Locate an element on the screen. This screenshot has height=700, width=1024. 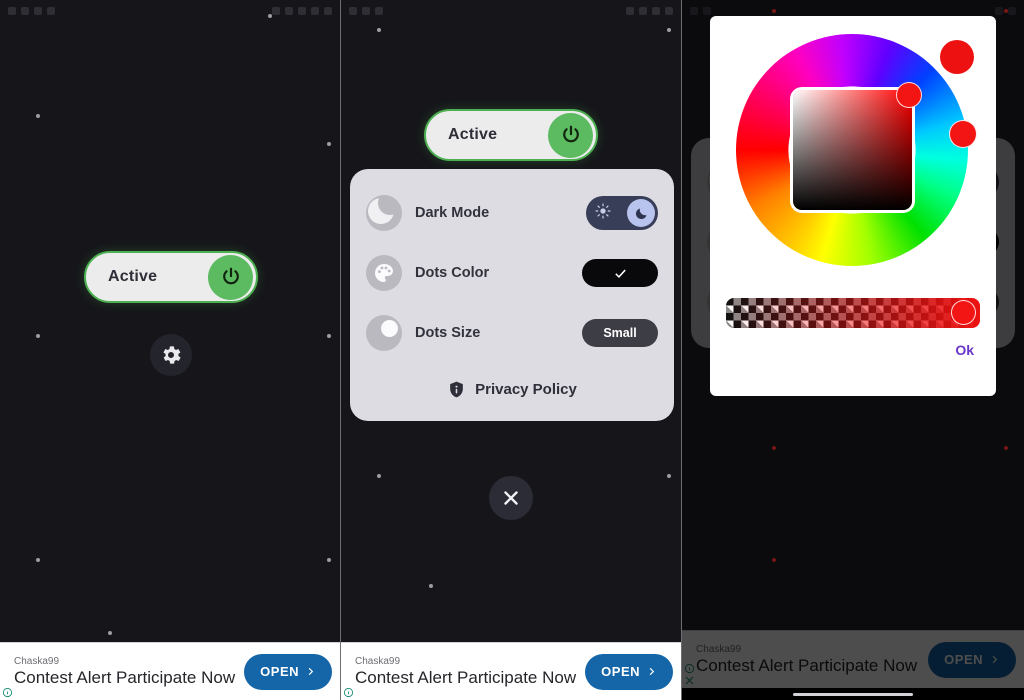
home-gesture-handle is located at coordinates (853, 694).